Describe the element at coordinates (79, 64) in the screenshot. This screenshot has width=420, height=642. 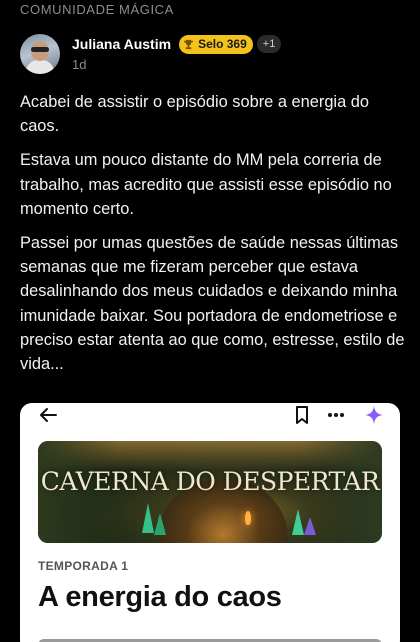
I see `post-time: 1d` at that location.